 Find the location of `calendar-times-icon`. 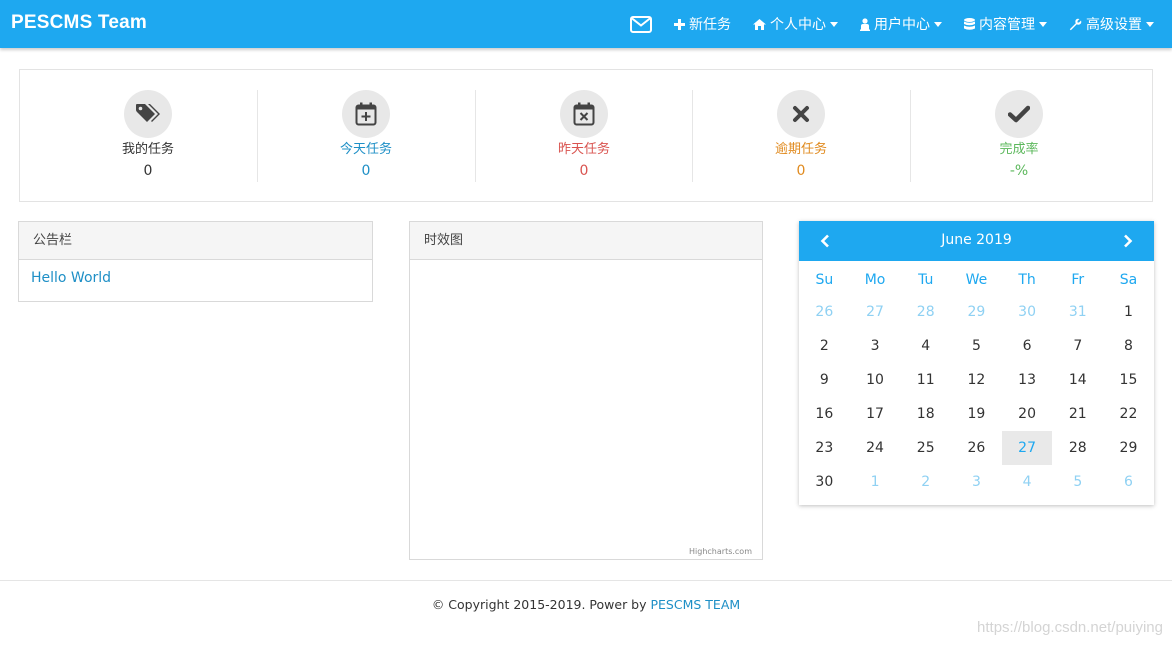

calendar-times-icon is located at coordinates (584, 114).